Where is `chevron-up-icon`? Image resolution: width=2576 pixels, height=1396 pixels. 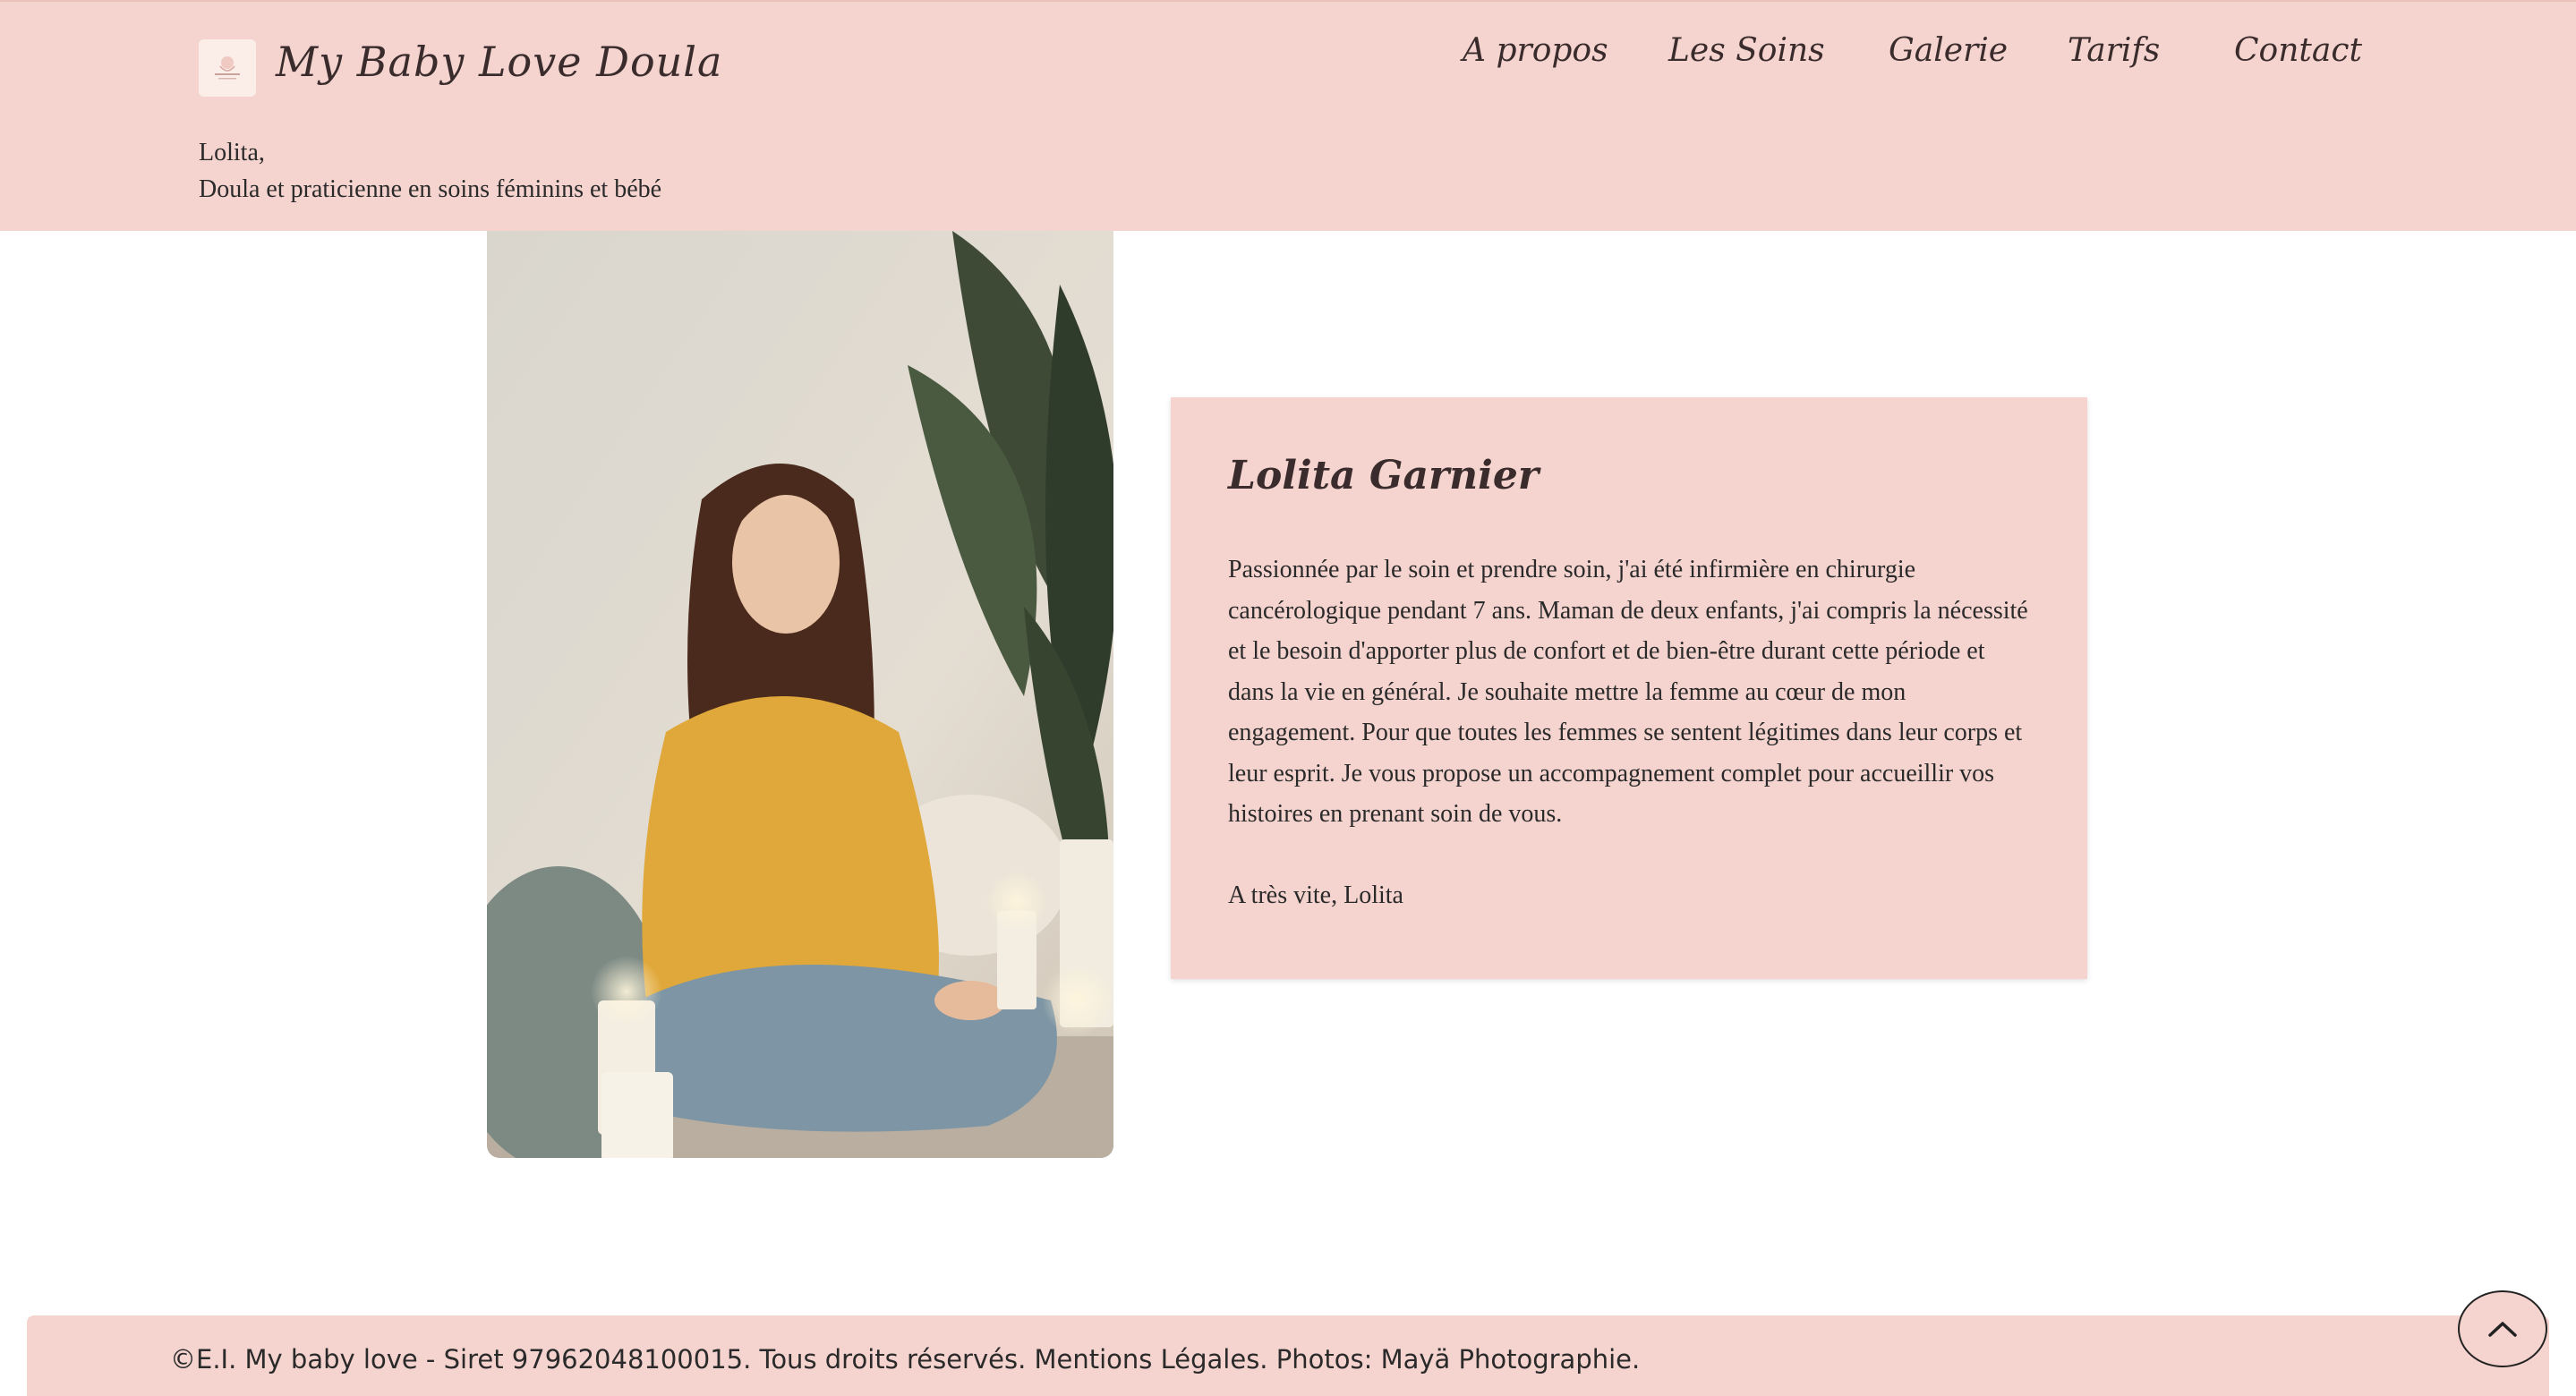 chevron-up-icon is located at coordinates (2502, 1329).